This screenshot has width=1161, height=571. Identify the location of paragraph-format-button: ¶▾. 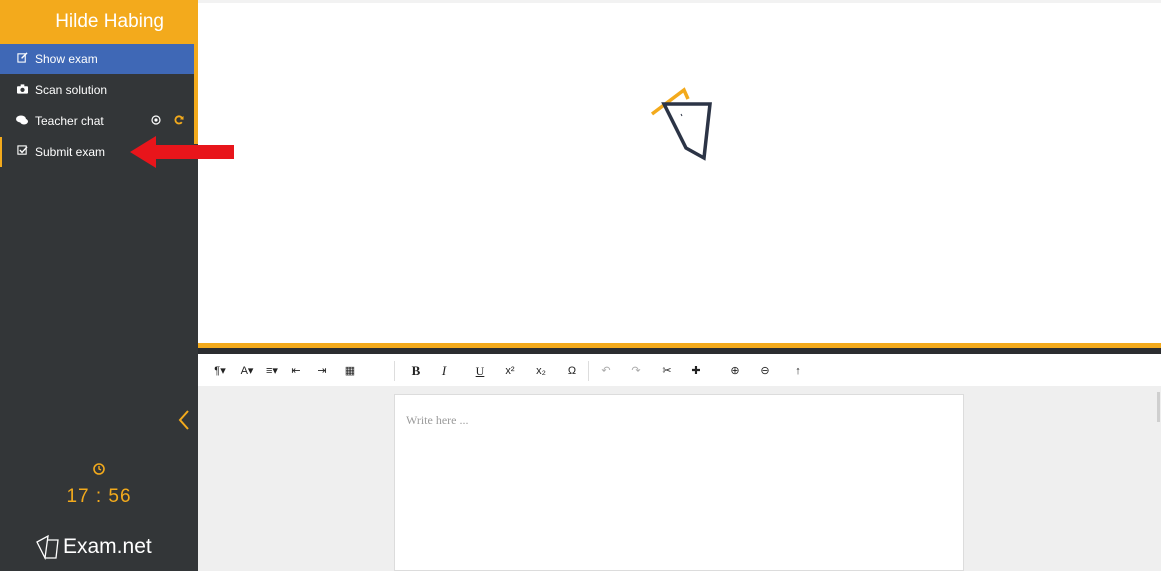
(220, 371).